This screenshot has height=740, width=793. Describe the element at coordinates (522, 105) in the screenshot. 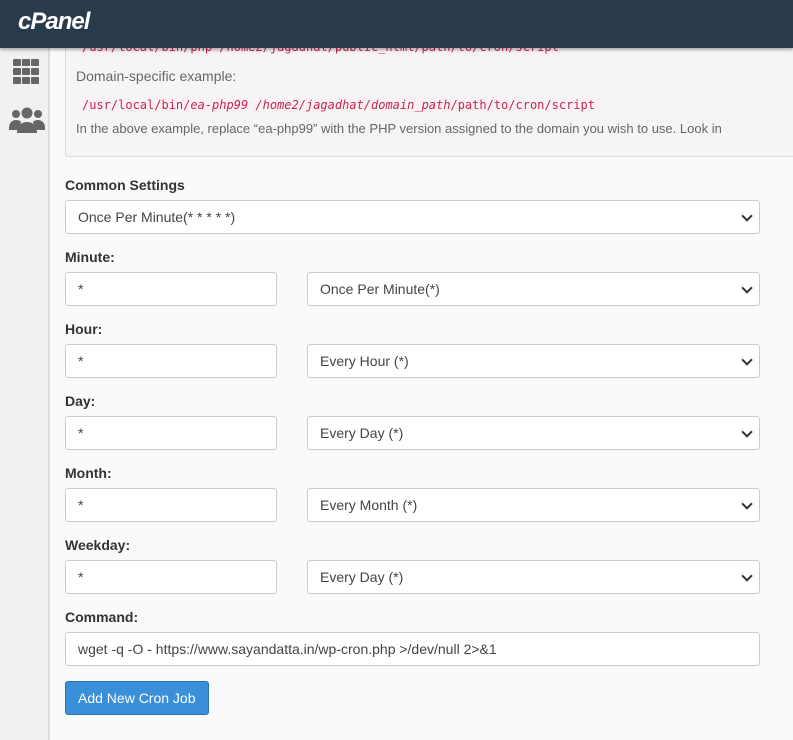

I see `code-part: /path/to/cron/script` at that location.